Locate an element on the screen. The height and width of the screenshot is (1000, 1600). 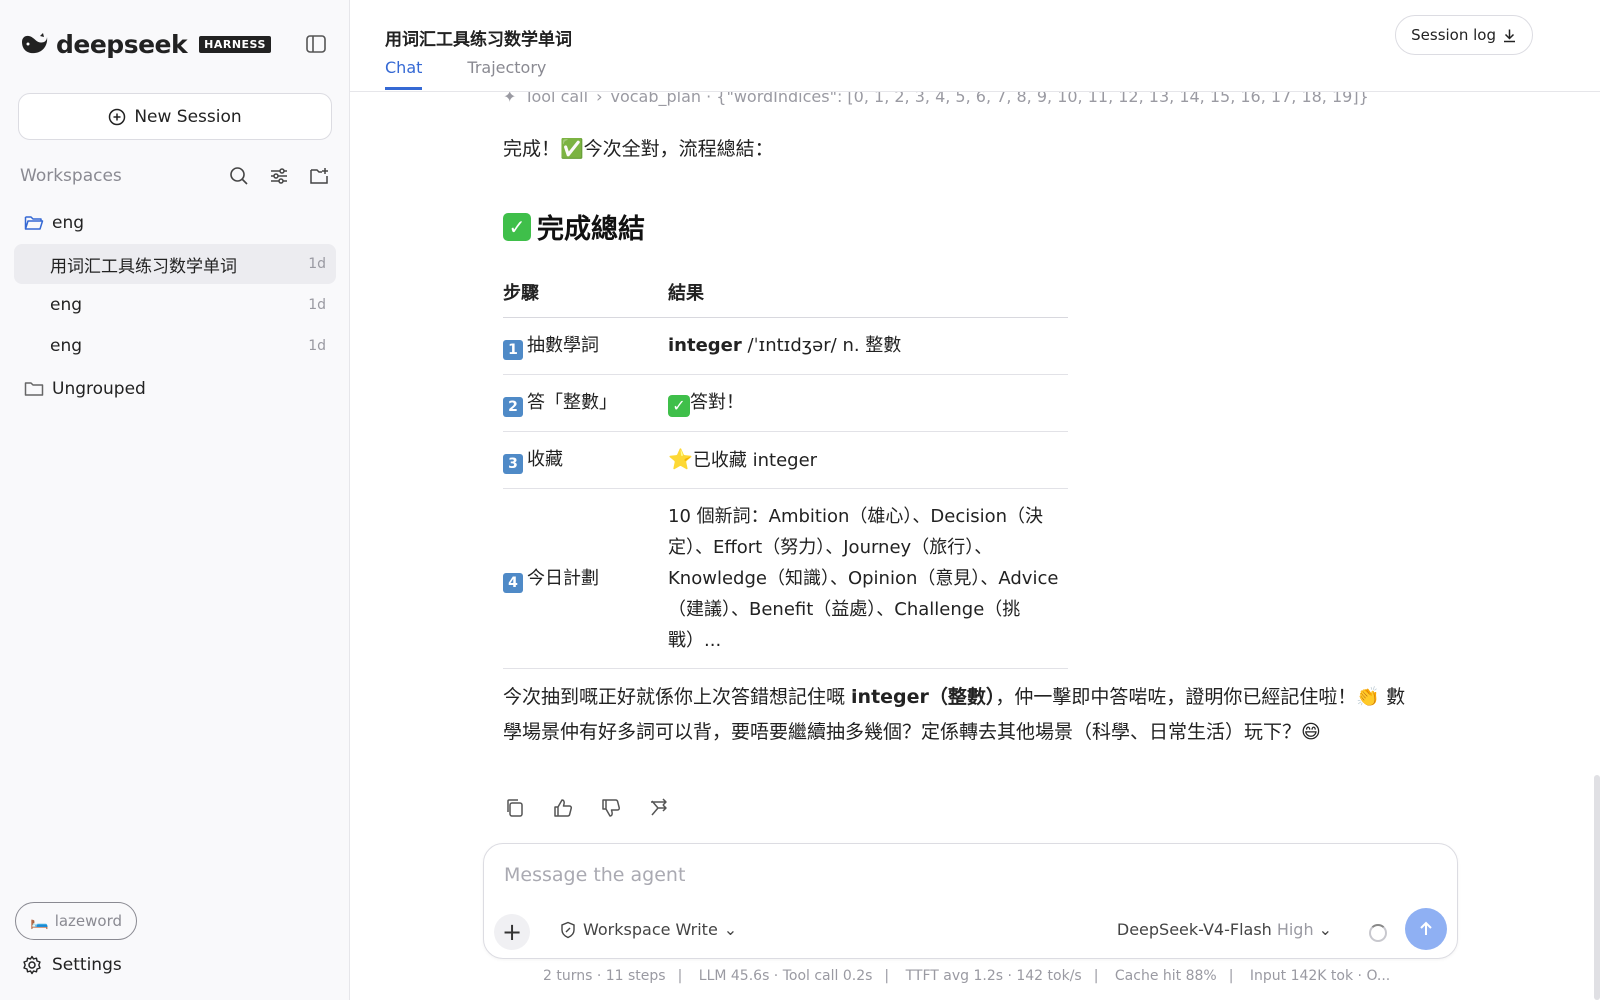
number-badge: 3 is located at coordinates (513, 464).